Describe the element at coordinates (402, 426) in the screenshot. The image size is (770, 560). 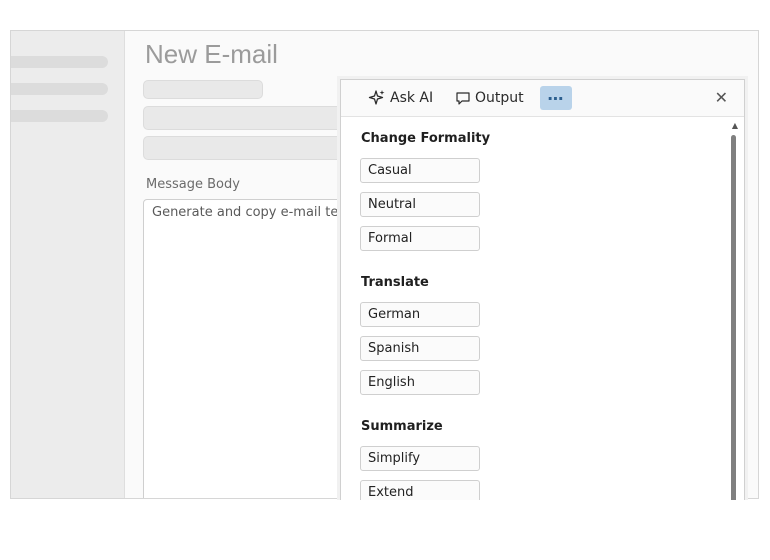
I see `section-title-summarize: Summarize` at that location.